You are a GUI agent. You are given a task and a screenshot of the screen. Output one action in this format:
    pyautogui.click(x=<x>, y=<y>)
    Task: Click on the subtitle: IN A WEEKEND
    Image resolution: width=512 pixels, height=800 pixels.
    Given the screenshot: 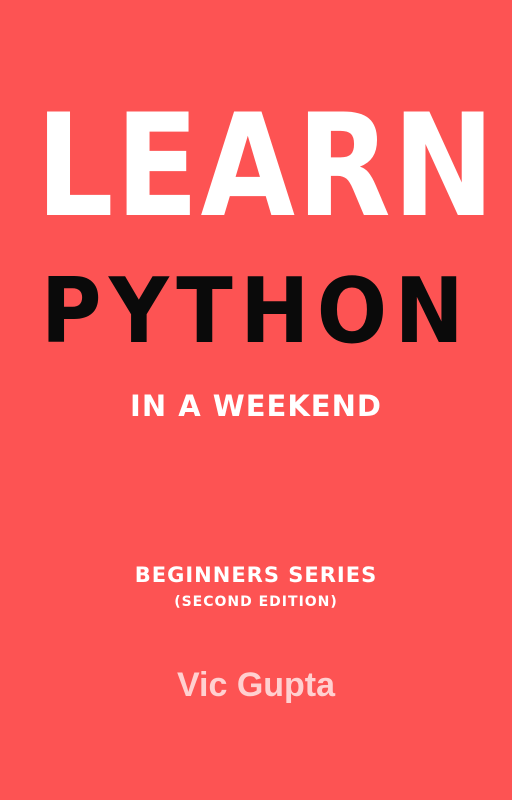 What is the action you would take?
    pyautogui.click(x=256, y=406)
    